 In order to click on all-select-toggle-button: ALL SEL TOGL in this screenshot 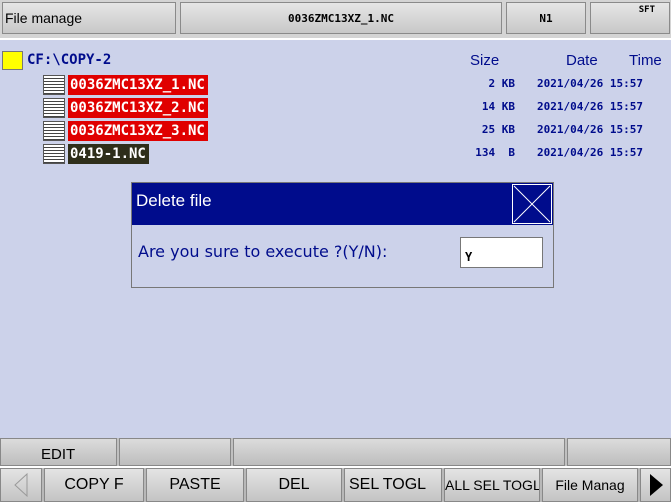, I will do `click(492, 485)`.